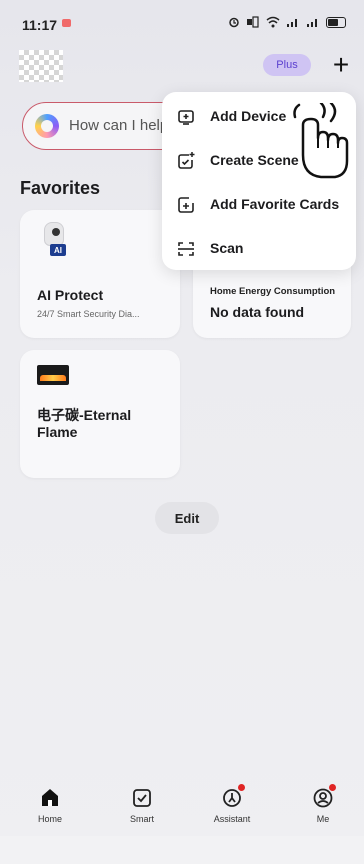 This screenshot has width=364, height=864. I want to click on system-gesture-bar, so click(182, 850).